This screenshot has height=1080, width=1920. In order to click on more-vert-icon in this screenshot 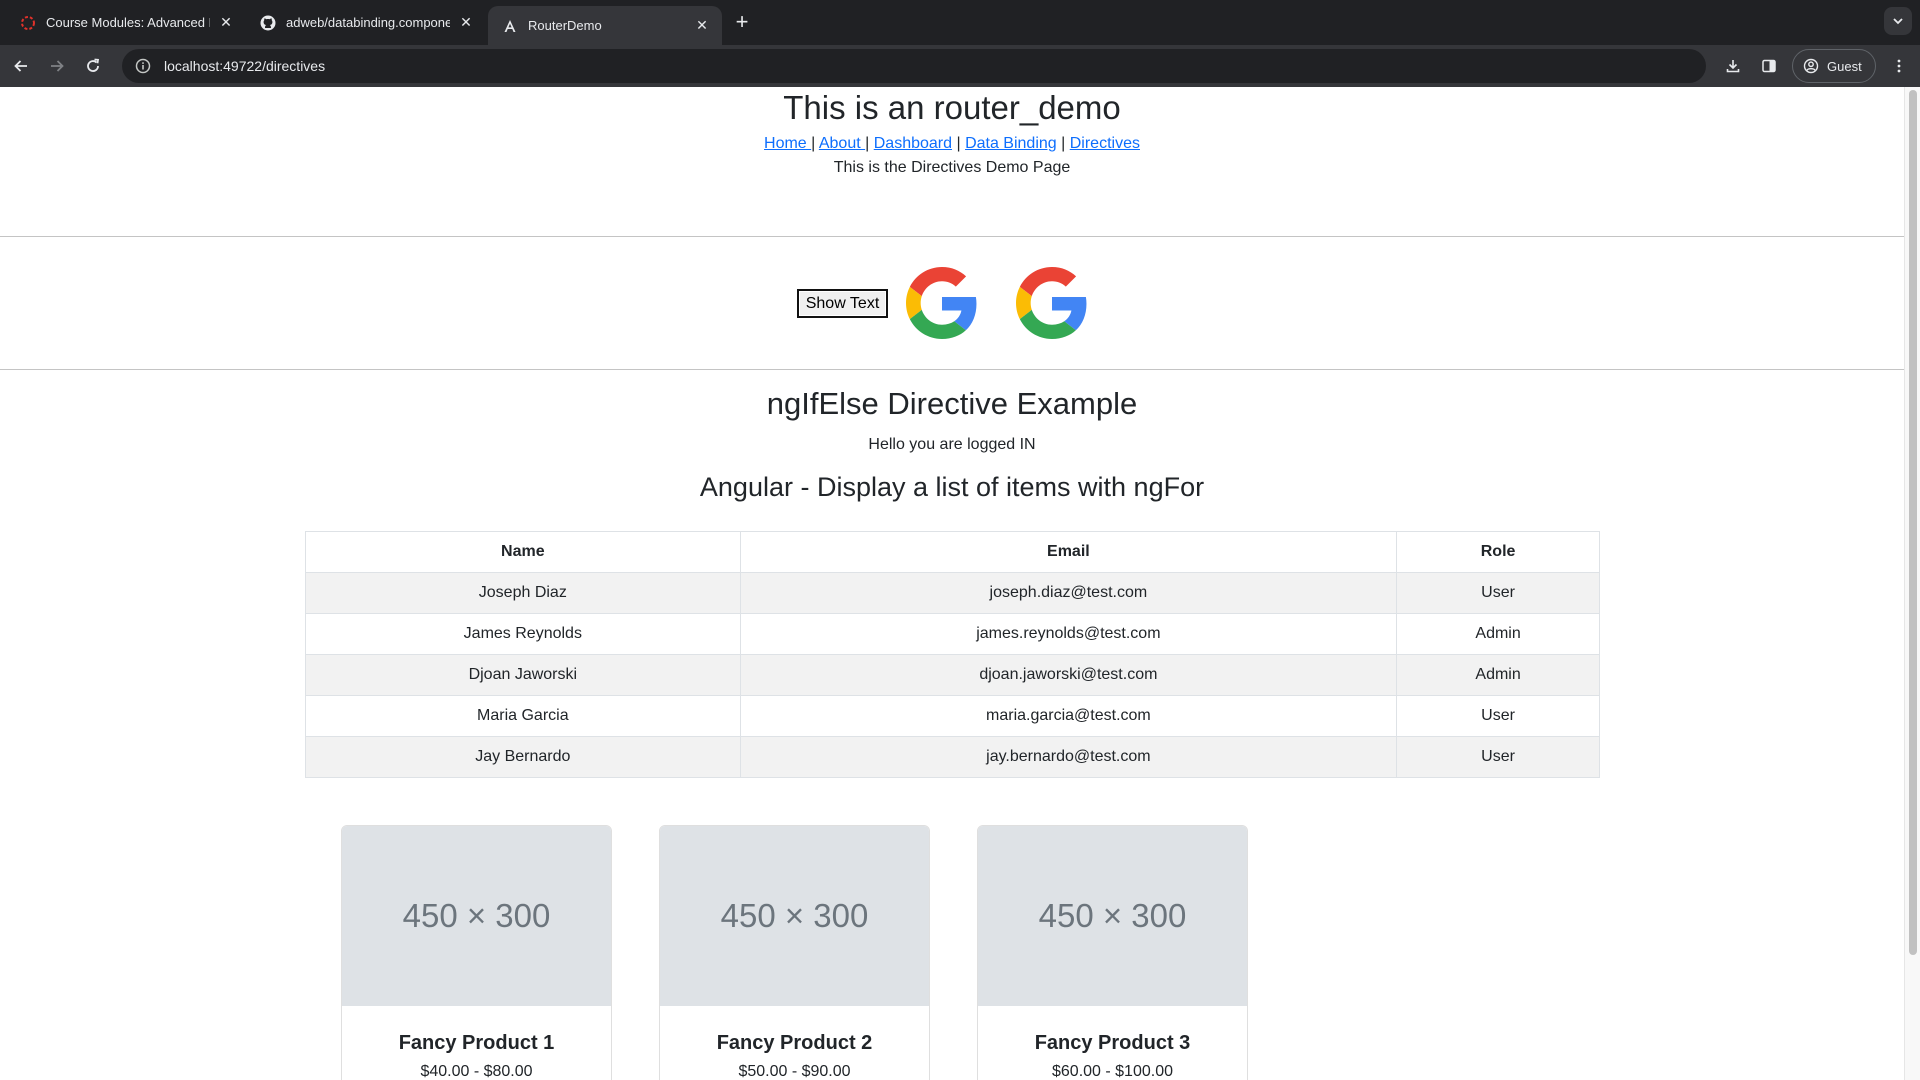, I will do `click(1899, 66)`.